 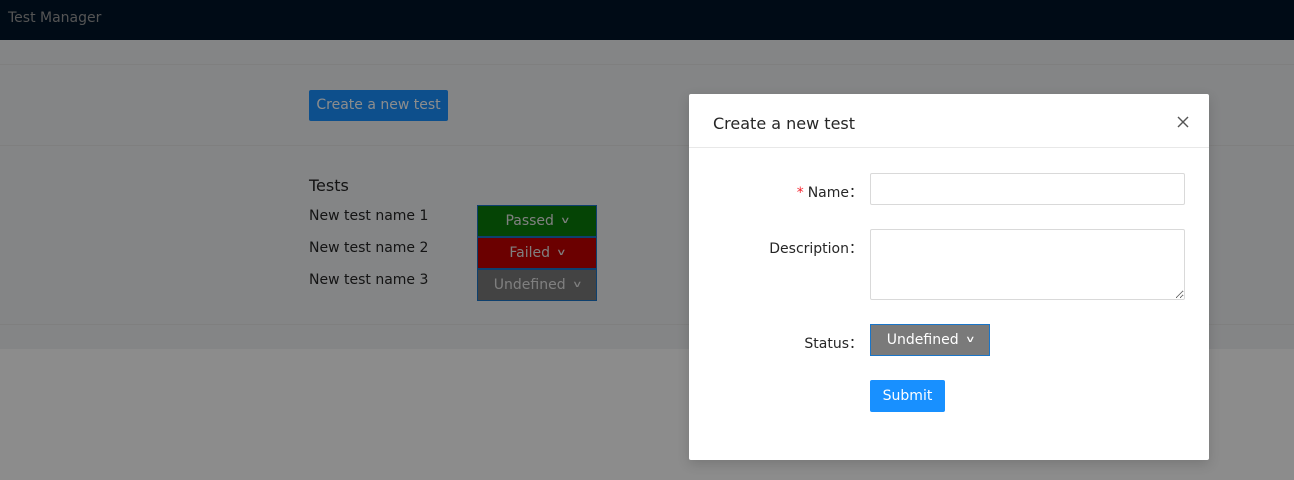 I want to click on modal-header: Create a new test, so click(x=949, y=121).